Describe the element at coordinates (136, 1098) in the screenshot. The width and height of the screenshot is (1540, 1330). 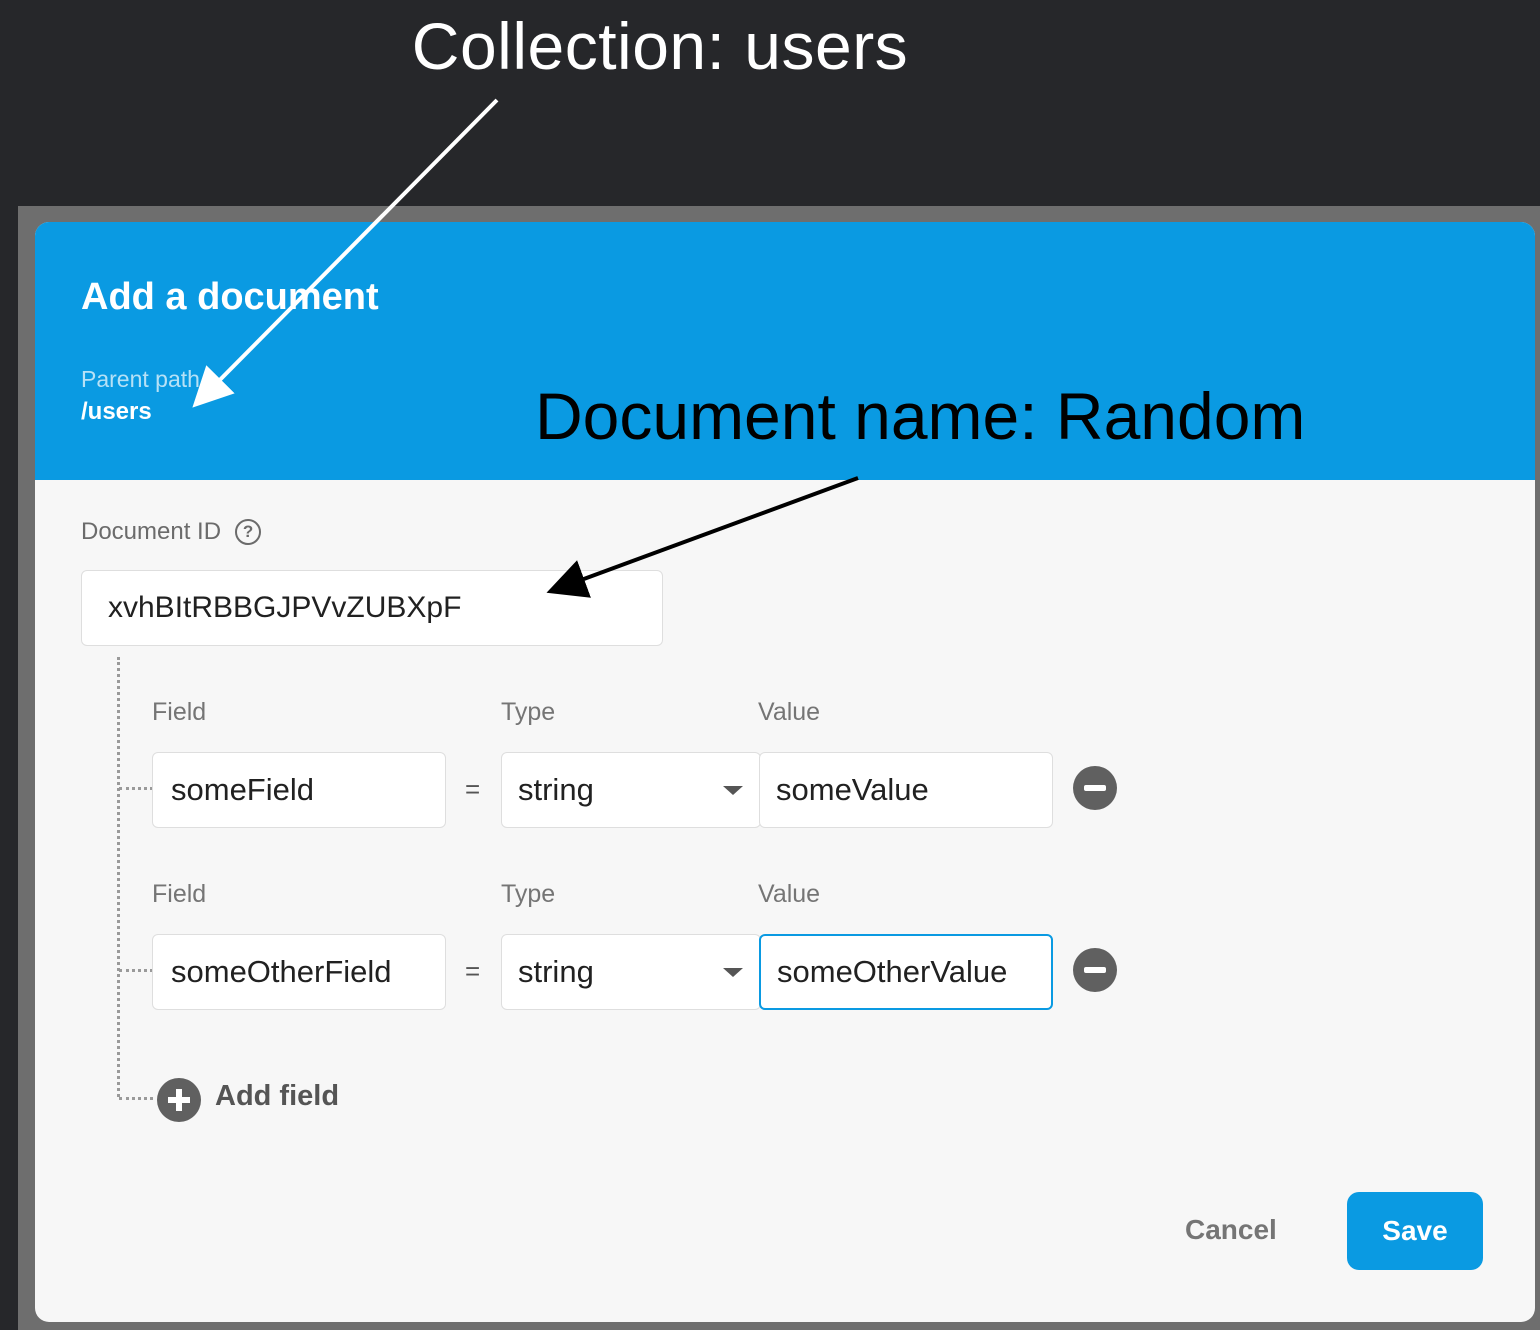
I see `tree-connector-add` at that location.